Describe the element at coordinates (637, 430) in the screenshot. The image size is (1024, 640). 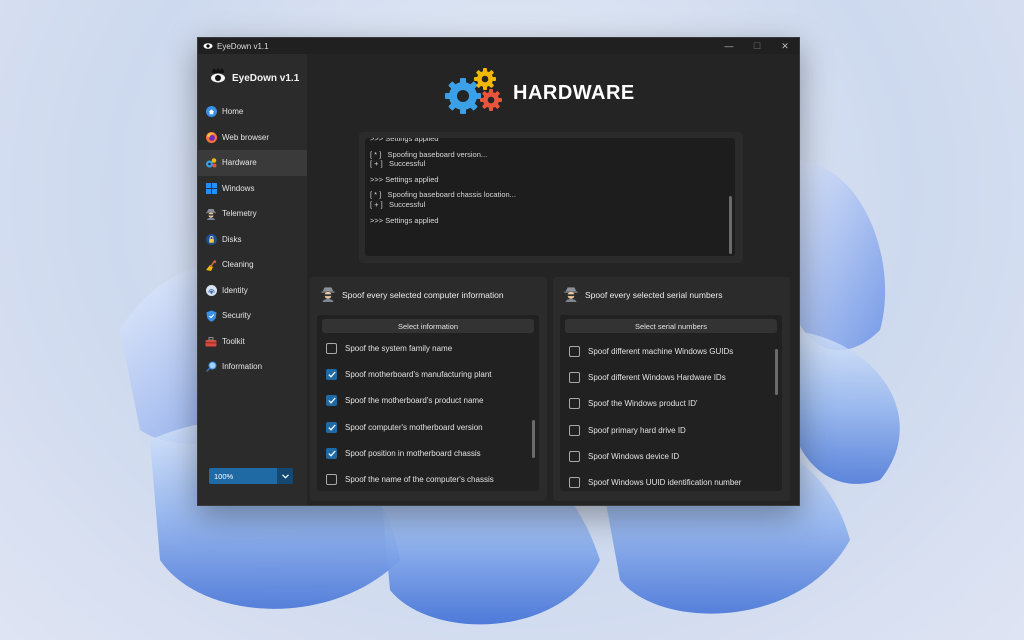
I see `checkbox-label: Spoof primary hard drive ID` at that location.